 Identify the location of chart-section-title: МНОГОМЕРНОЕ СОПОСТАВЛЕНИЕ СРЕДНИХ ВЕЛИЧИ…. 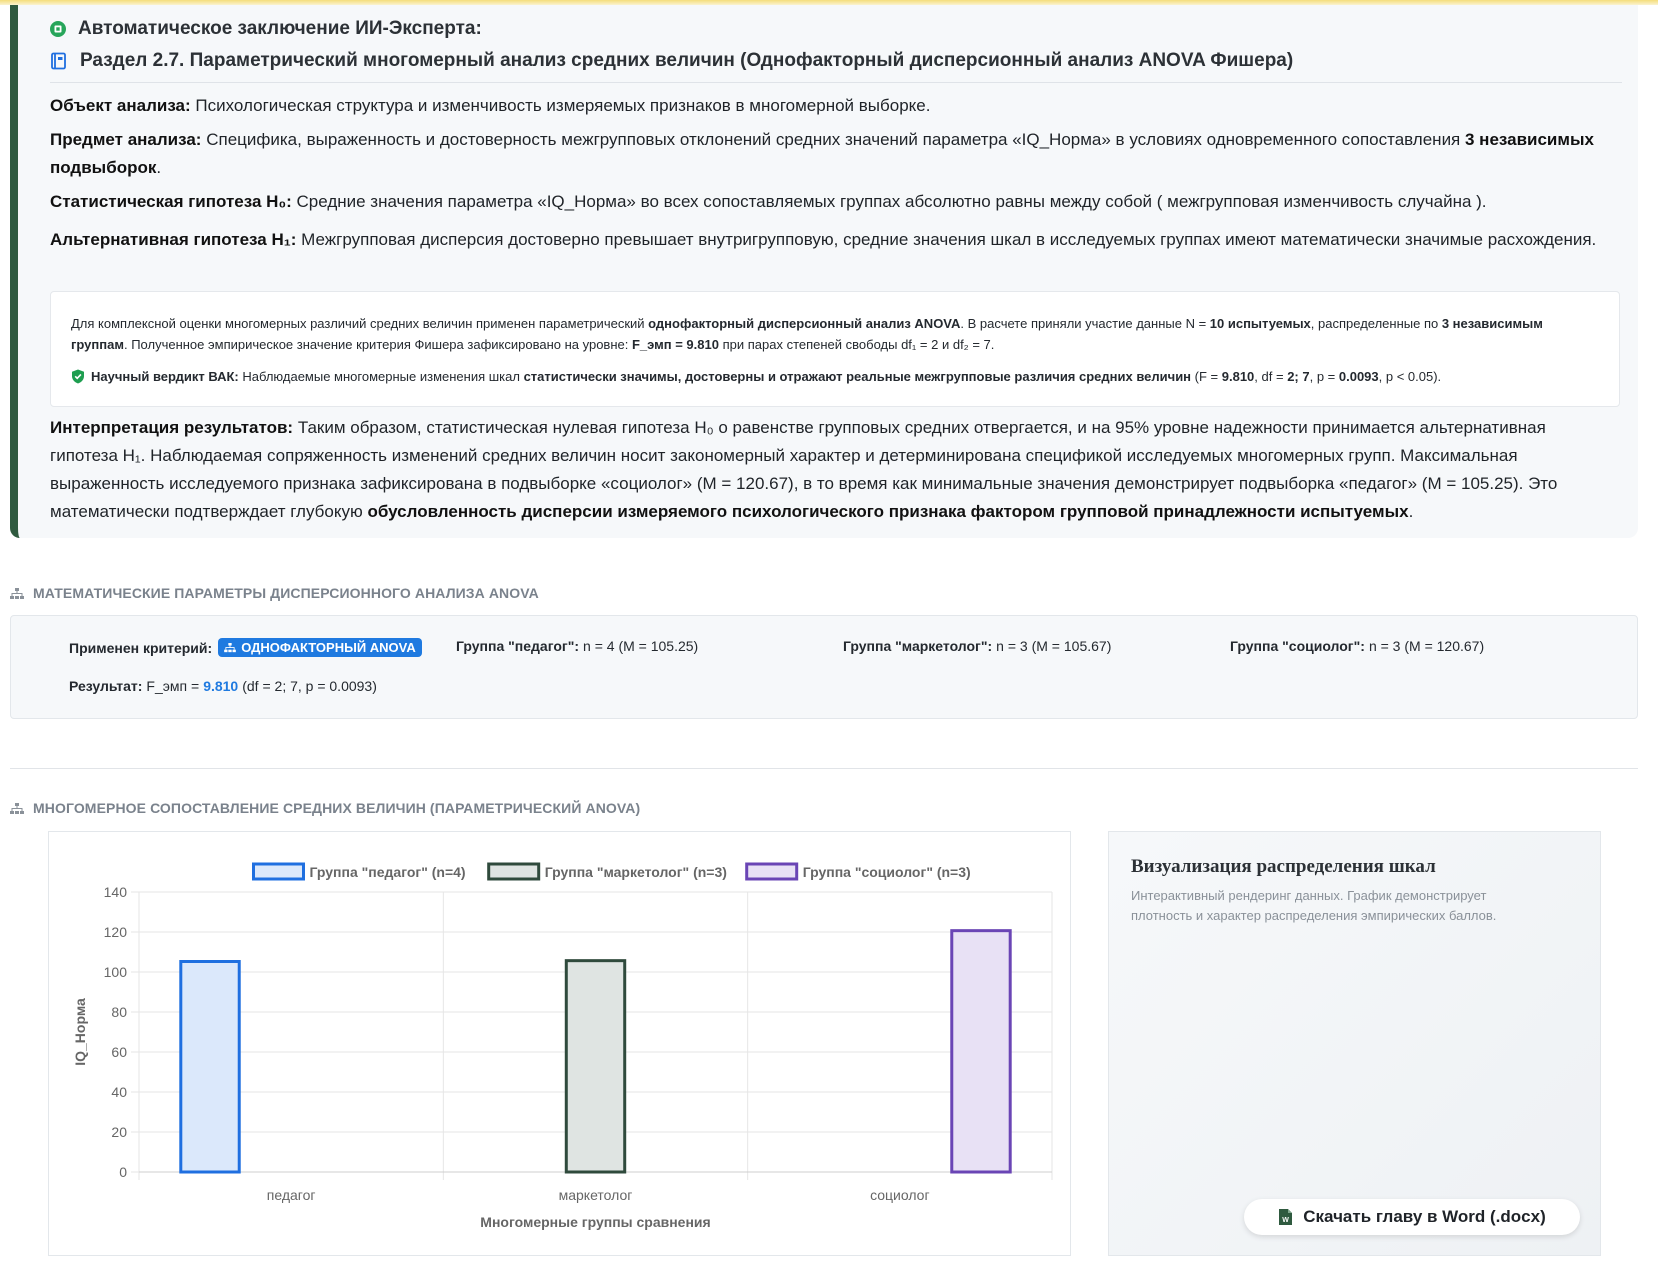
(325, 808).